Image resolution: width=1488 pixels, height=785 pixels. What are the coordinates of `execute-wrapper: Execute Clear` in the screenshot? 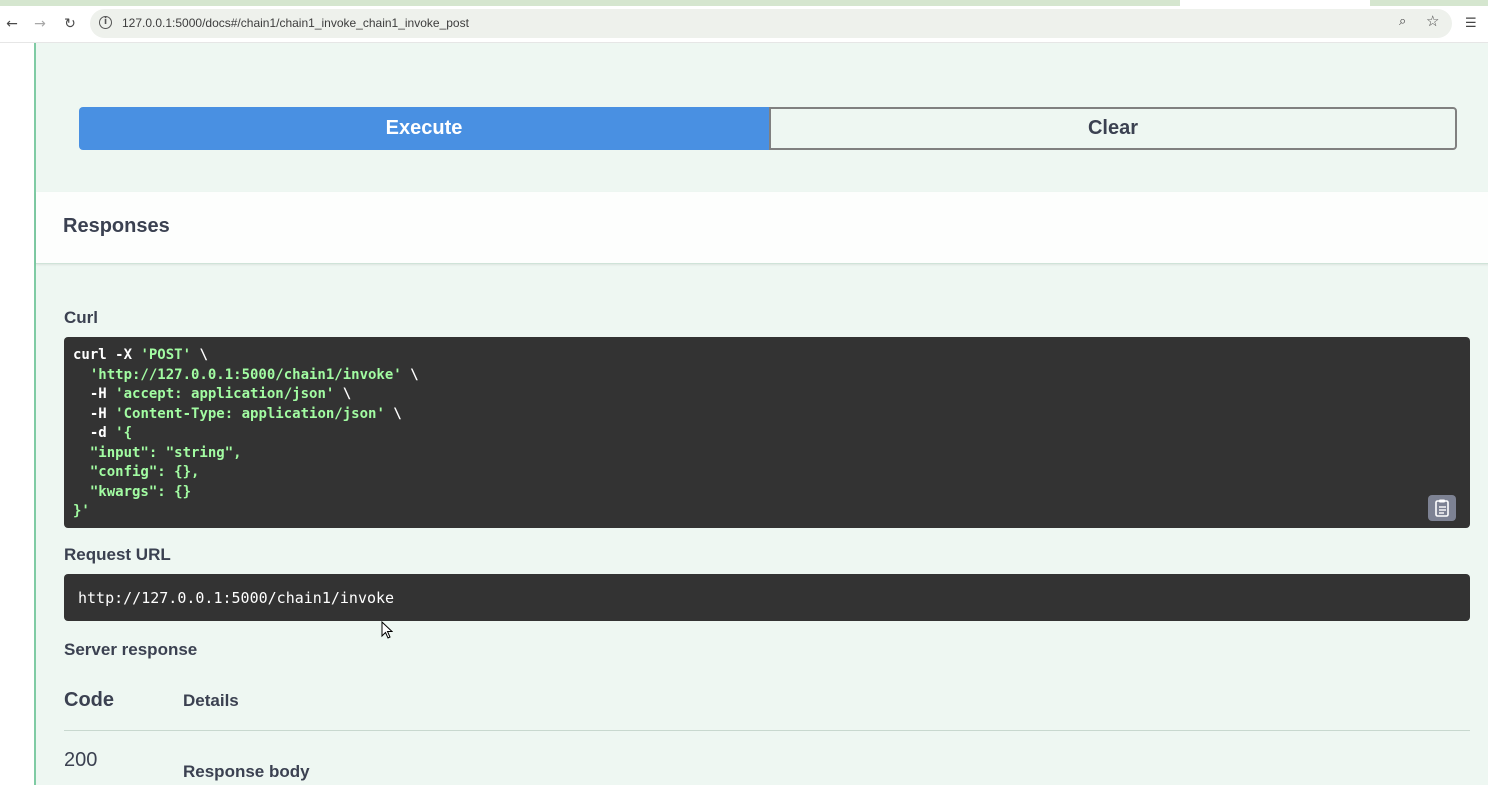 It's located at (768, 128).